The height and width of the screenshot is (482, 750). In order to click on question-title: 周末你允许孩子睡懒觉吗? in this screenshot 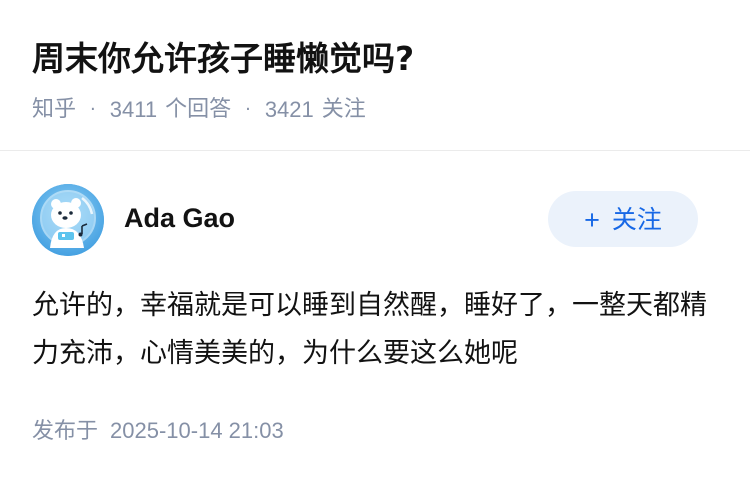, I will do `click(223, 59)`.